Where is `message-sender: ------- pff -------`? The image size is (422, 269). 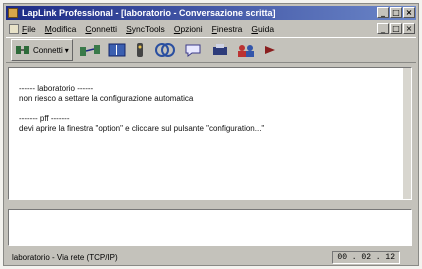 message-sender: ------- pff ------- is located at coordinates (44, 118).